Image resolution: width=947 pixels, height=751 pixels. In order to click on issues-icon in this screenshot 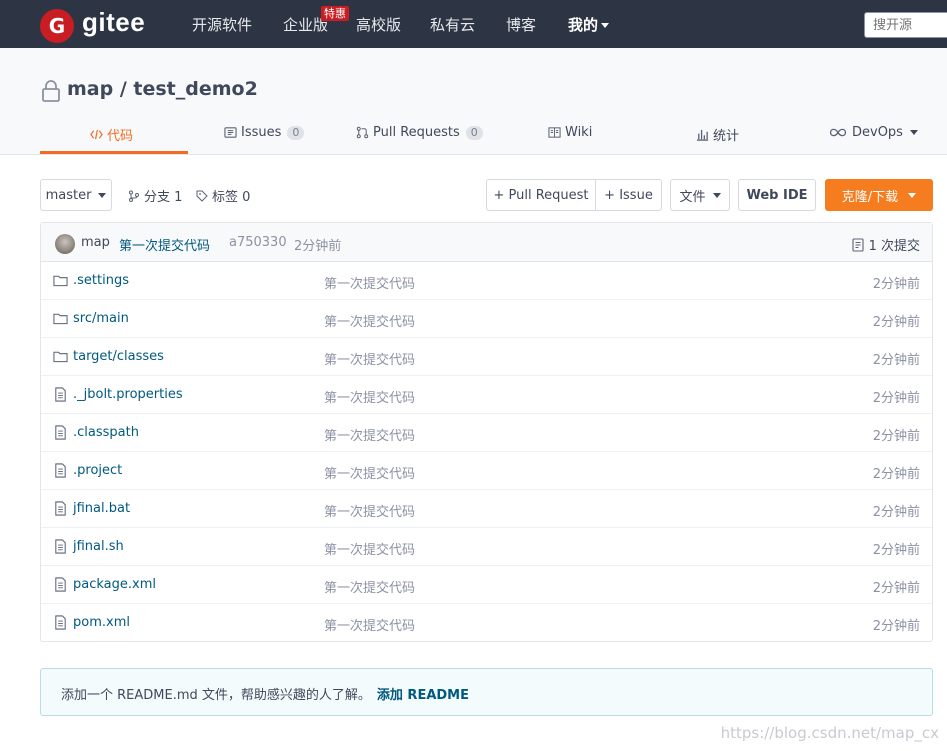, I will do `click(230, 132)`.